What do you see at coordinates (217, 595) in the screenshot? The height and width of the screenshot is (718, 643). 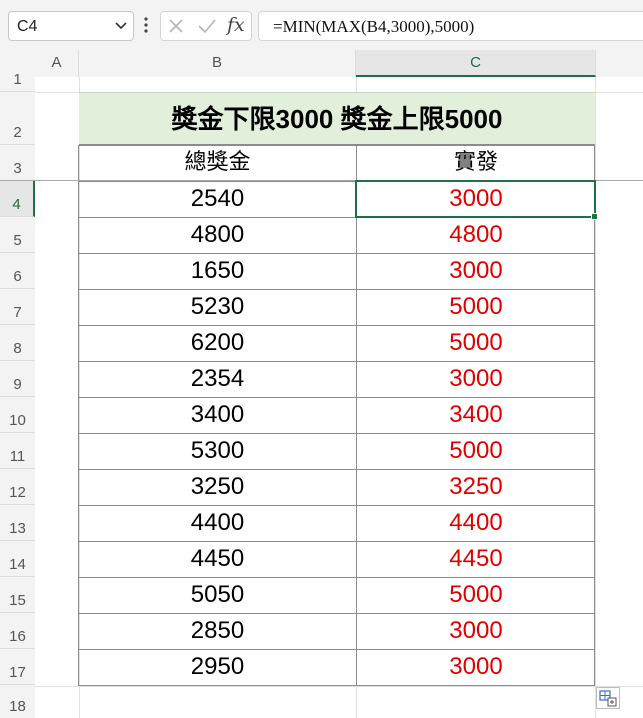 I see `cell-b15: 5050` at bounding box center [217, 595].